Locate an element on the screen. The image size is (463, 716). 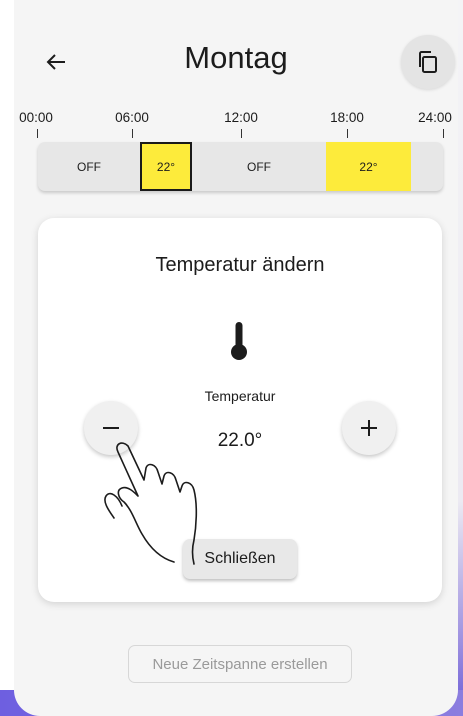
schedule-segment-heat: 22° is located at coordinates (368, 166).